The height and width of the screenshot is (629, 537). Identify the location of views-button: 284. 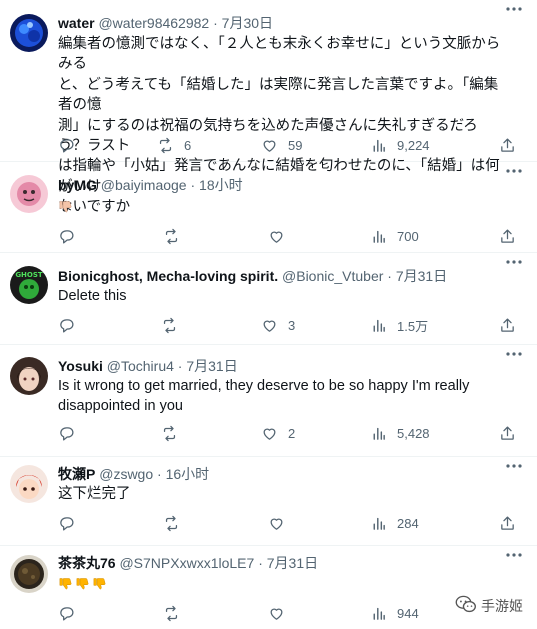
(394, 523).